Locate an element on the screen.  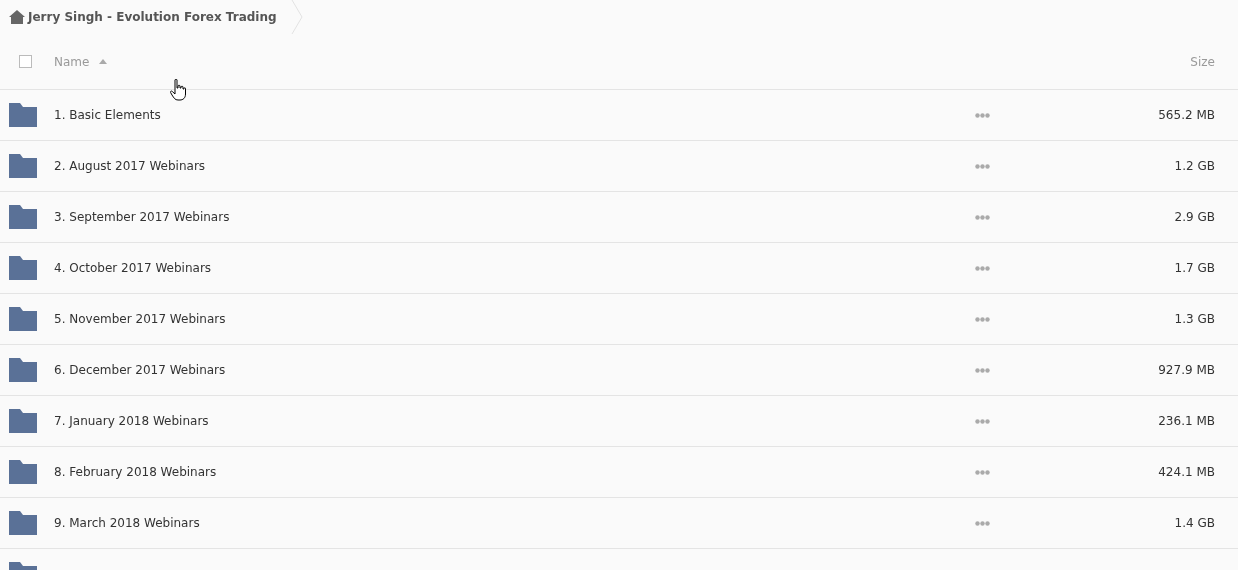
file-size: 1.2 GB is located at coordinates (1194, 166).